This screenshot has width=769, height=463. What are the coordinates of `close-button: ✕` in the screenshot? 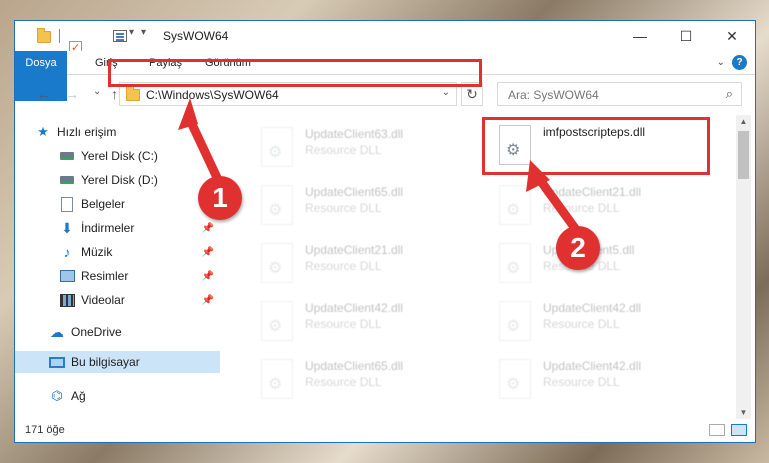 It's located at (732, 36).